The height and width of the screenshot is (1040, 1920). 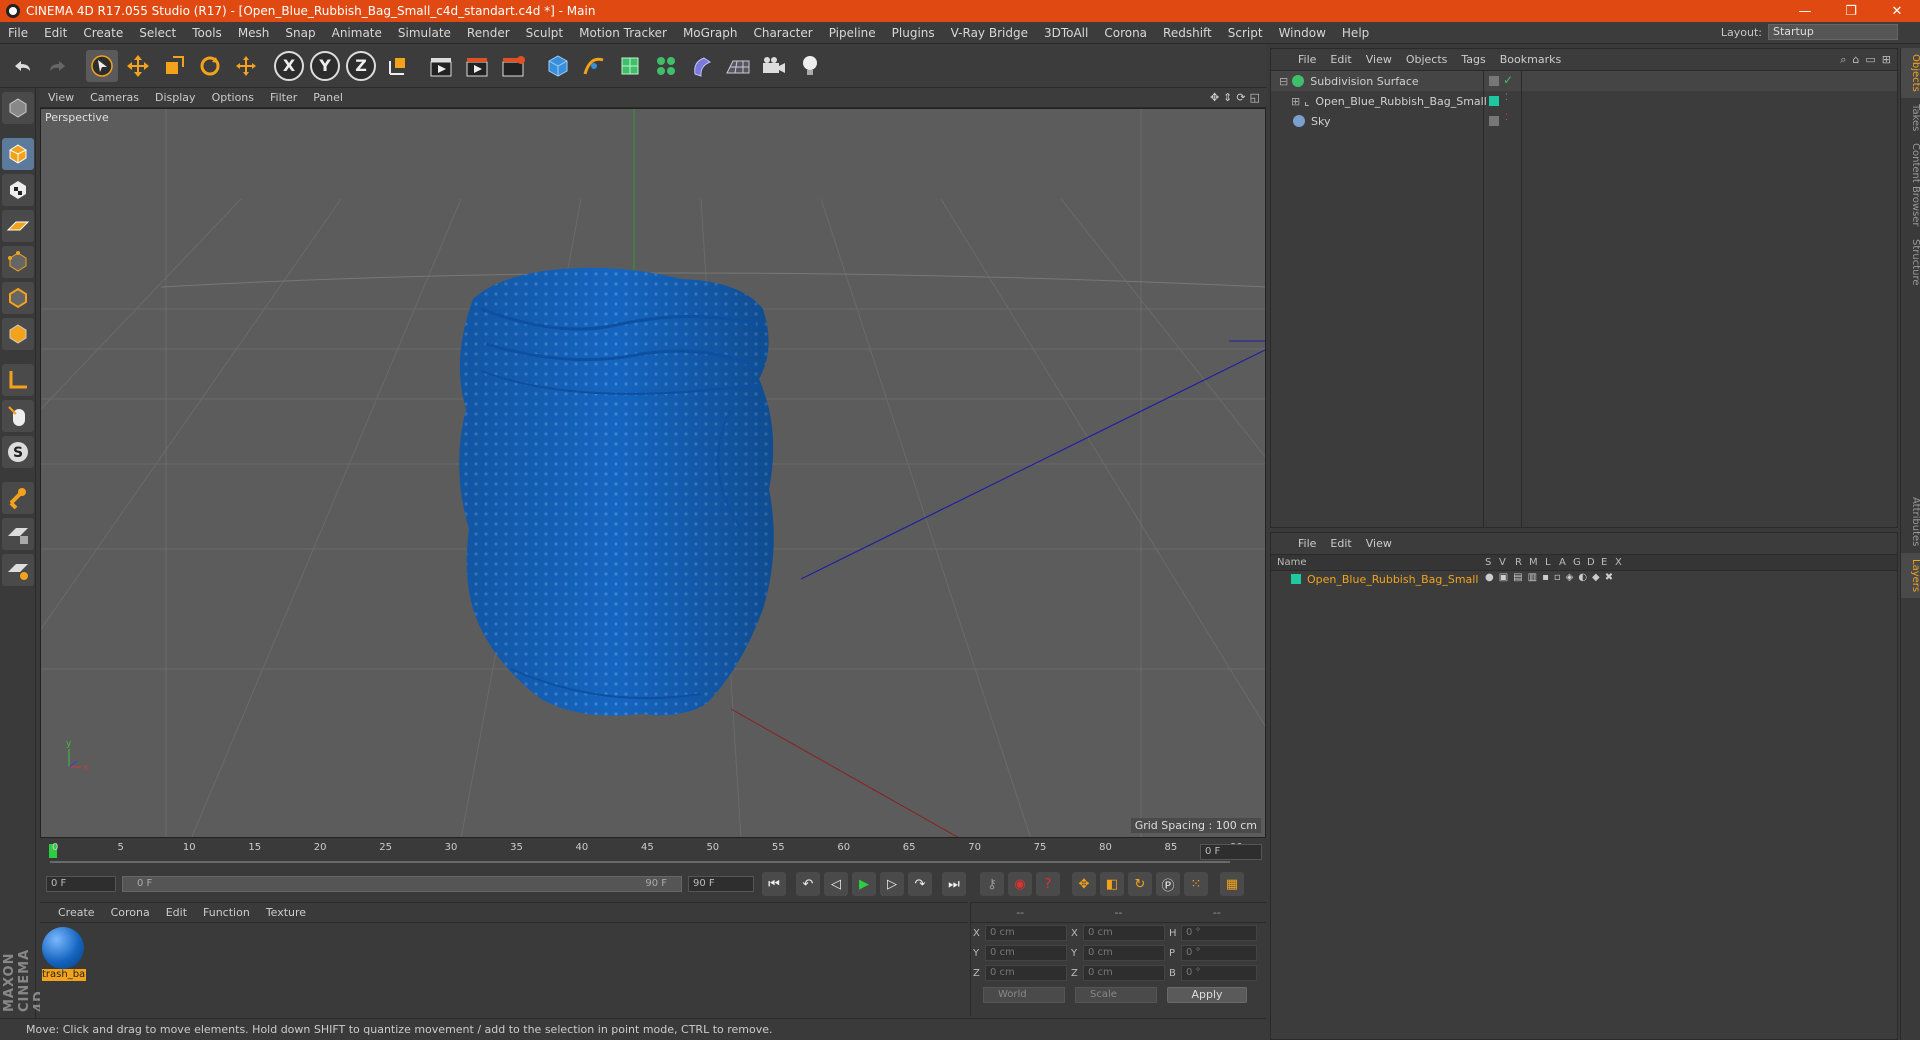 I want to click on object-row-subdivision: ⊟ Subdivision Surface ✓, so click(x=1584, y=81).